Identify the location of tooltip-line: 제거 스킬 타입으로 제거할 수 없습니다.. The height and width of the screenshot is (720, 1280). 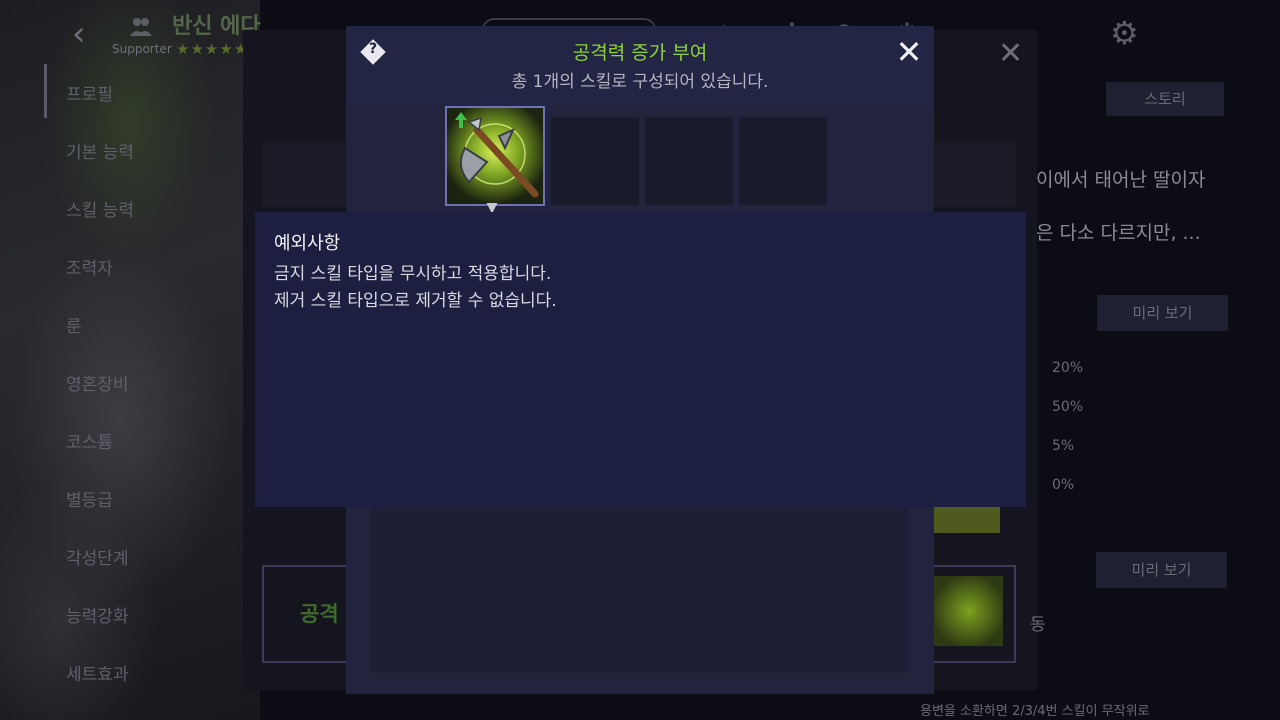
(415, 301).